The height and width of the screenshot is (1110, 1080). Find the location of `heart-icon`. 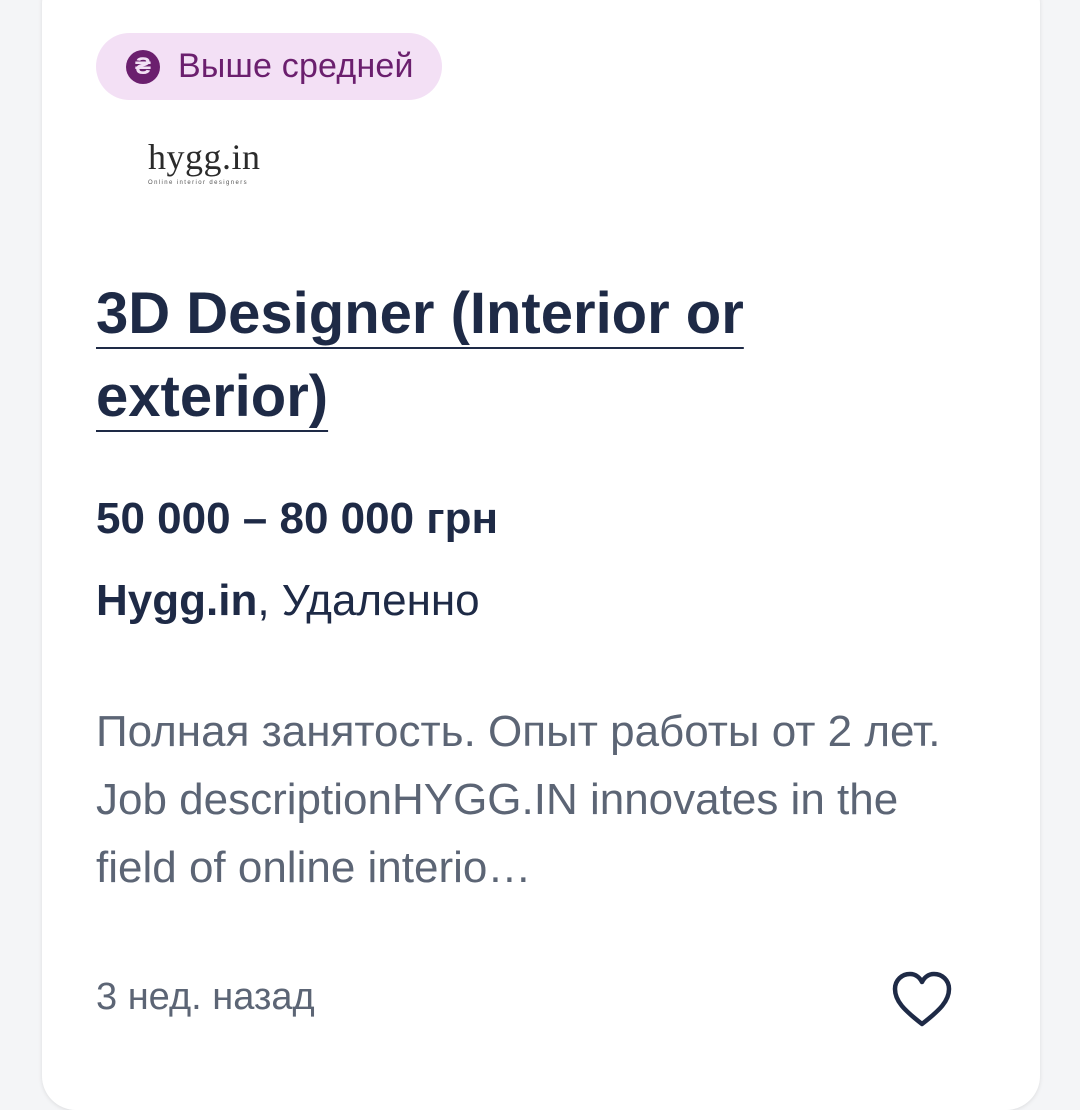

heart-icon is located at coordinates (922, 1000).